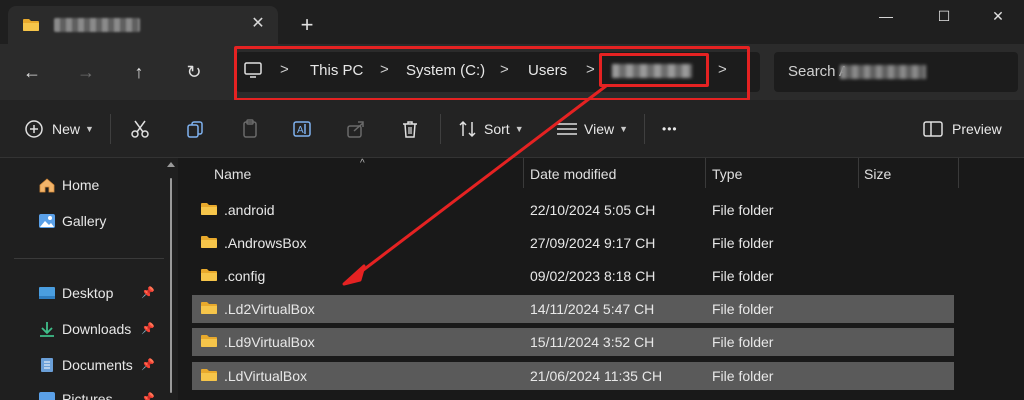 The height and width of the screenshot is (400, 1024). What do you see at coordinates (474, 185) in the screenshot?
I see `annotation-arrow` at bounding box center [474, 185].